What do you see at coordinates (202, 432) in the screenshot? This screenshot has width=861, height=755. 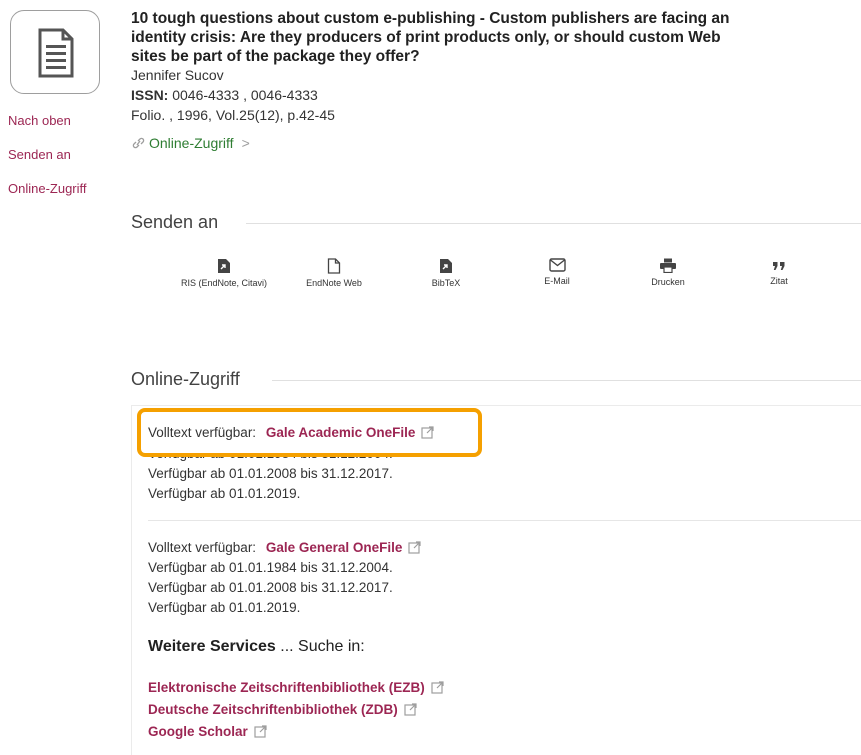 I see `entry-1-prefix: Volltext verfügbar:` at bounding box center [202, 432].